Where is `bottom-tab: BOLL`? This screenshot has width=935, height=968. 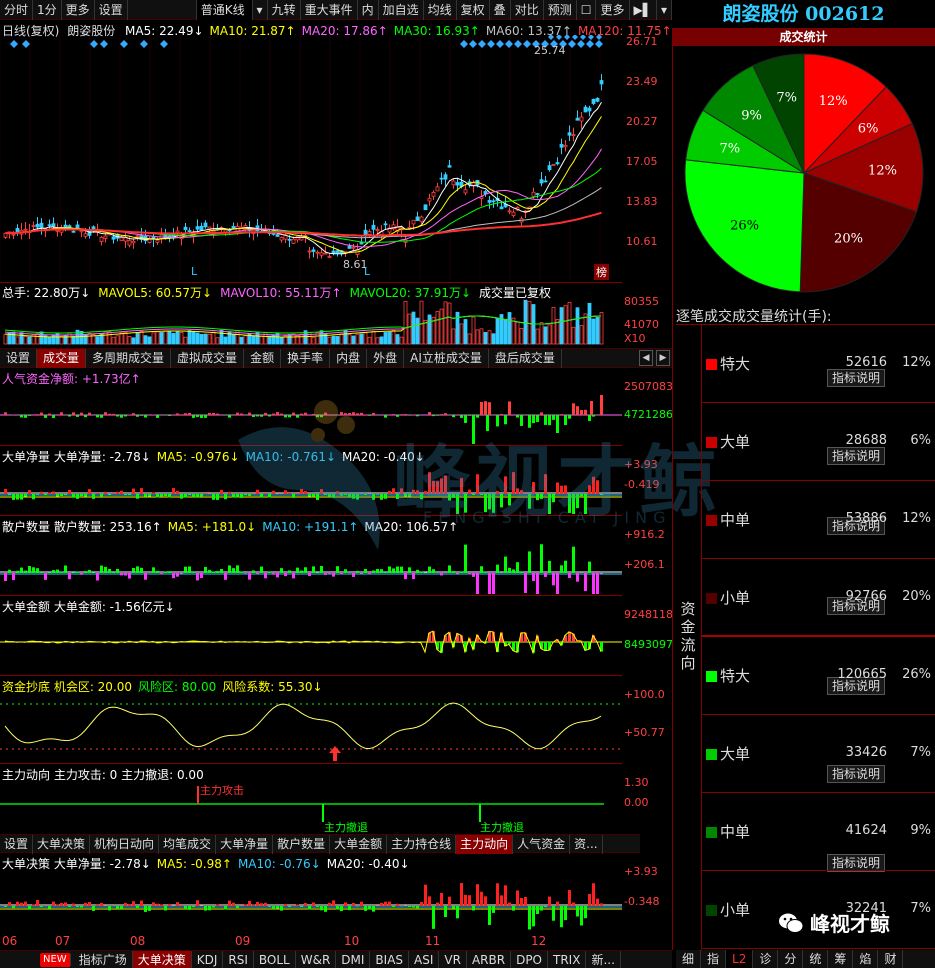
bottom-tab: BOLL is located at coordinates (275, 959).